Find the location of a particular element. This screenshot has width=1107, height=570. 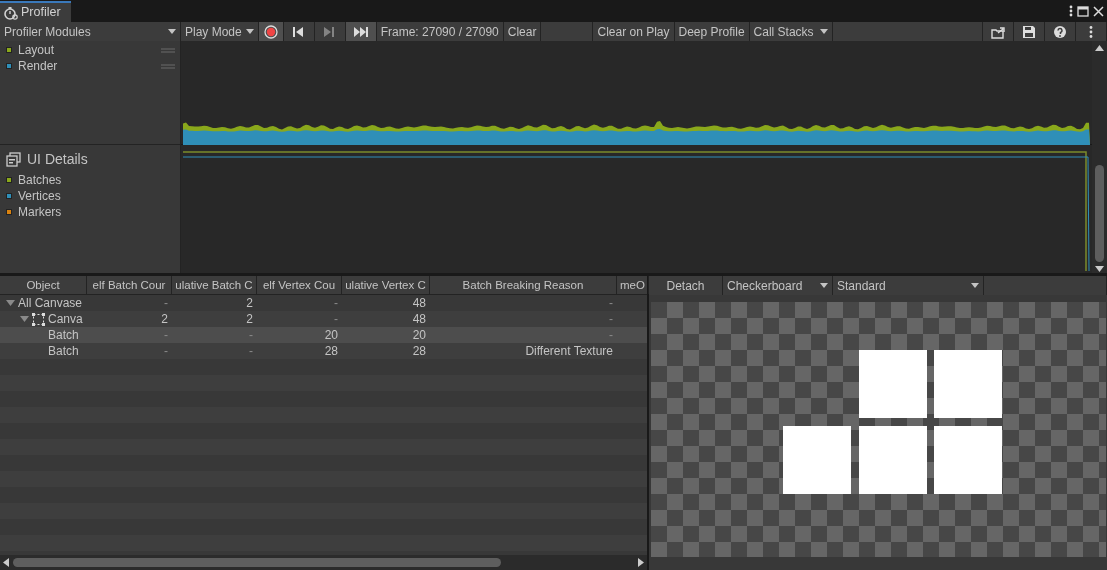

help-button is located at coordinates (1060, 31).